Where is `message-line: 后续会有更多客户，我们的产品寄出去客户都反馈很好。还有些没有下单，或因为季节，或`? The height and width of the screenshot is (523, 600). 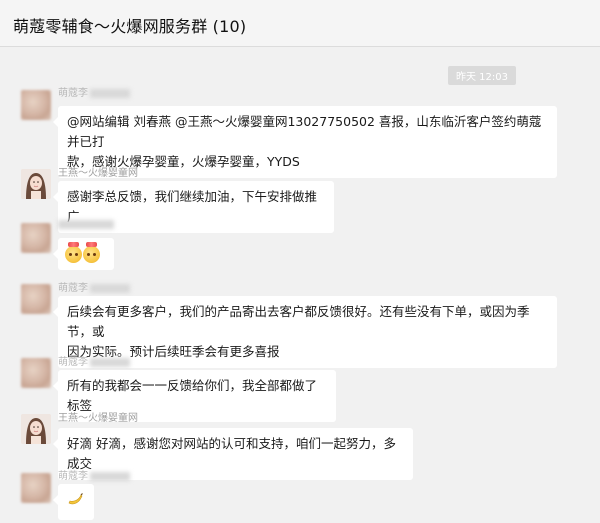
message-line: 后续会有更多客户，我们的产品寄出去客户都反馈很好。还有些没有下单，或因为季节，或 is located at coordinates (298, 321).